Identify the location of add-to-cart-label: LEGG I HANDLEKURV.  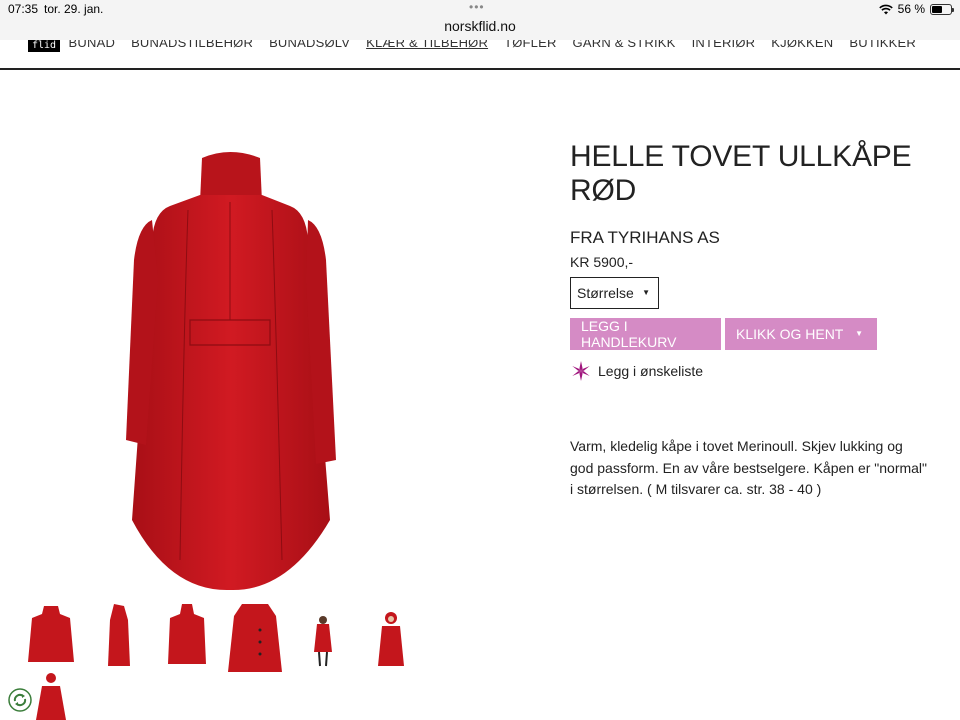
(629, 334).